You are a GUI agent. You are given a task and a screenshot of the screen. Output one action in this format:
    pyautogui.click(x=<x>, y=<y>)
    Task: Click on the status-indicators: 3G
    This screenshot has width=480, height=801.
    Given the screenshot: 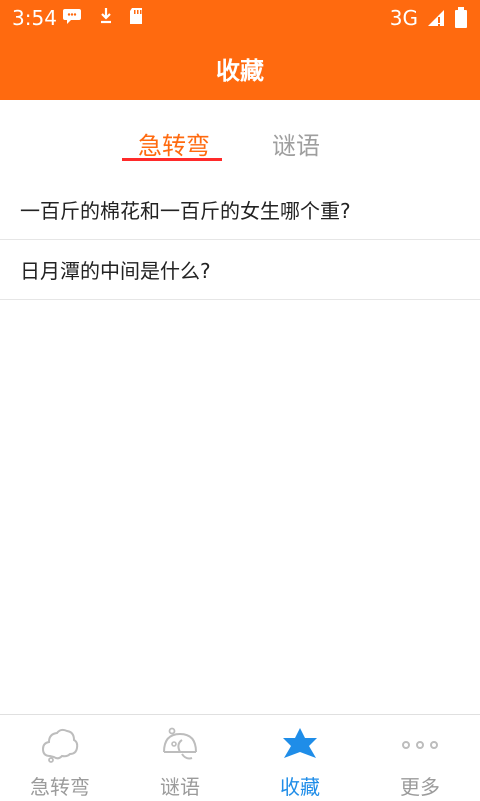 What is the action you would take?
    pyautogui.click(x=429, y=18)
    